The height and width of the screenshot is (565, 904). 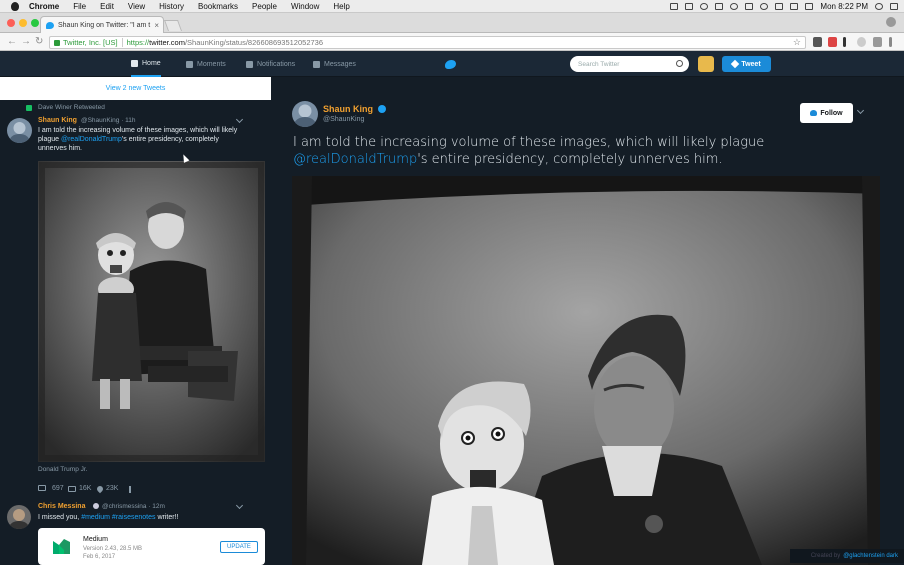 I want to click on bookmark-star-icon: ☆, so click(x=797, y=42).